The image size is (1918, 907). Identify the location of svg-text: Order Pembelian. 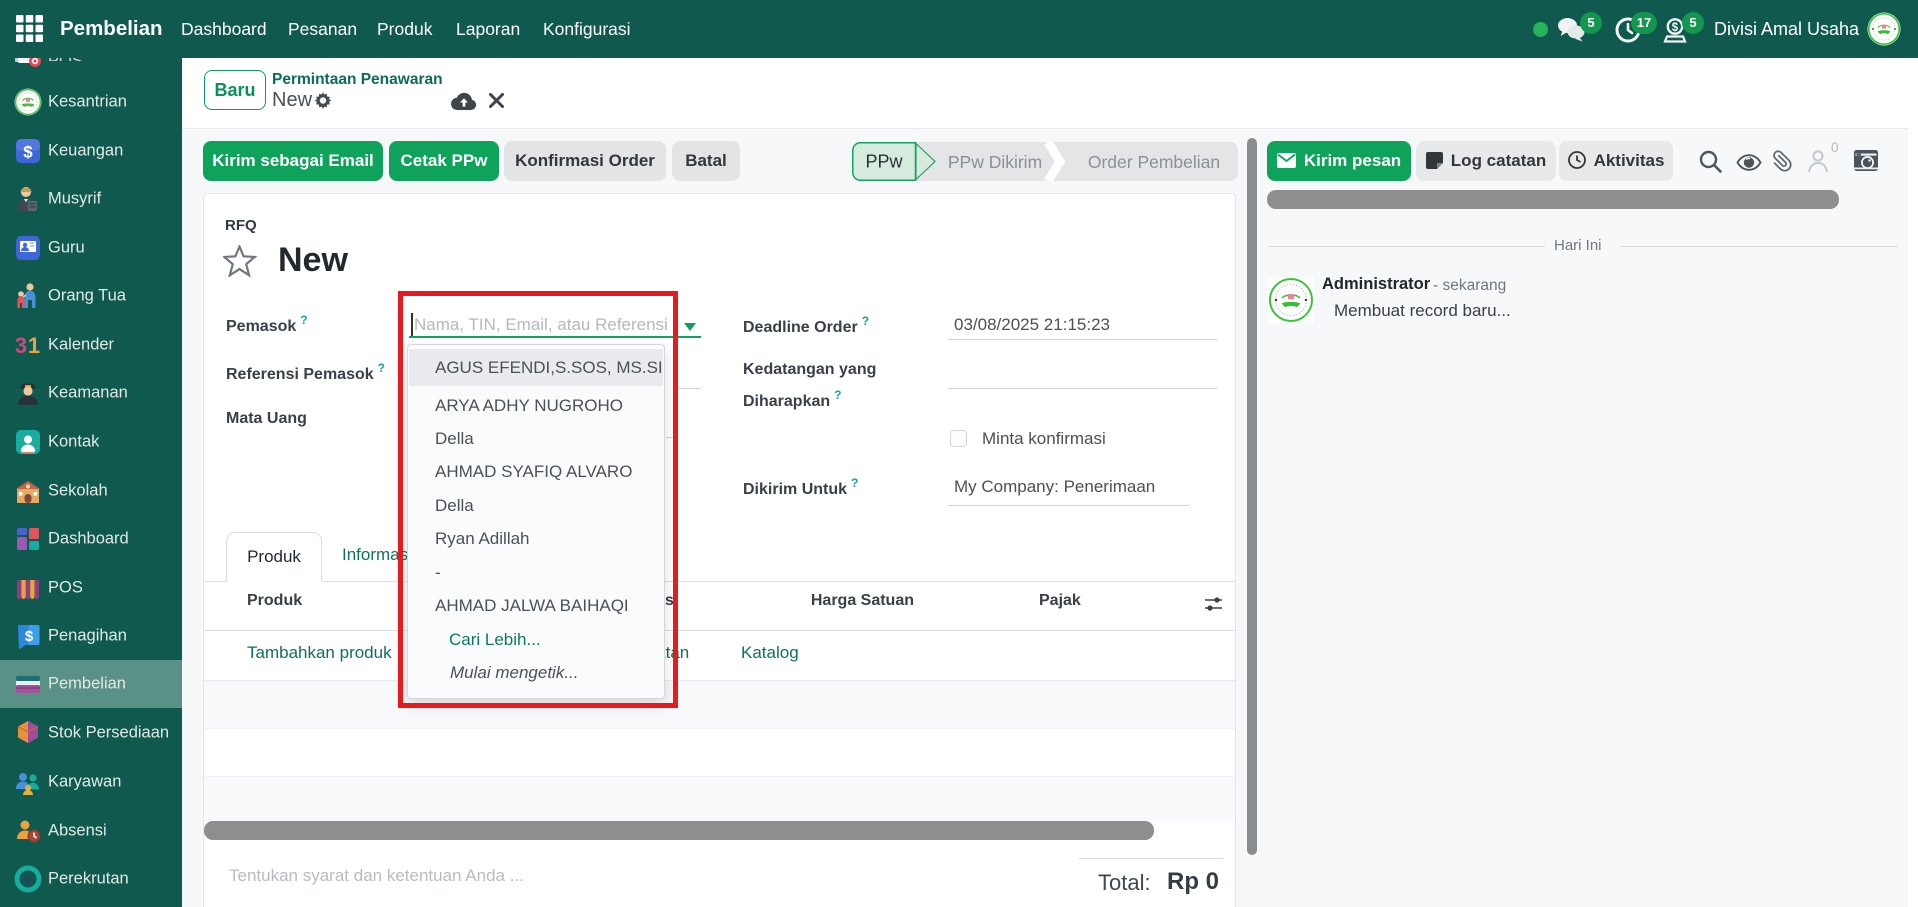
(1154, 162).